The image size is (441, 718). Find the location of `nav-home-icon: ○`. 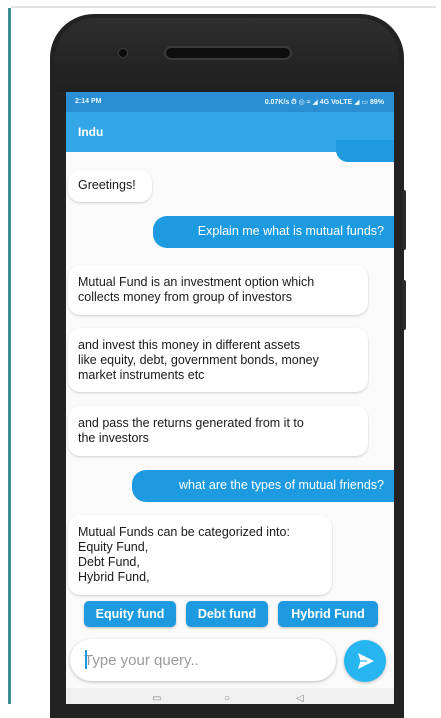

nav-home-icon: ○ is located at coordinates (227, 698).